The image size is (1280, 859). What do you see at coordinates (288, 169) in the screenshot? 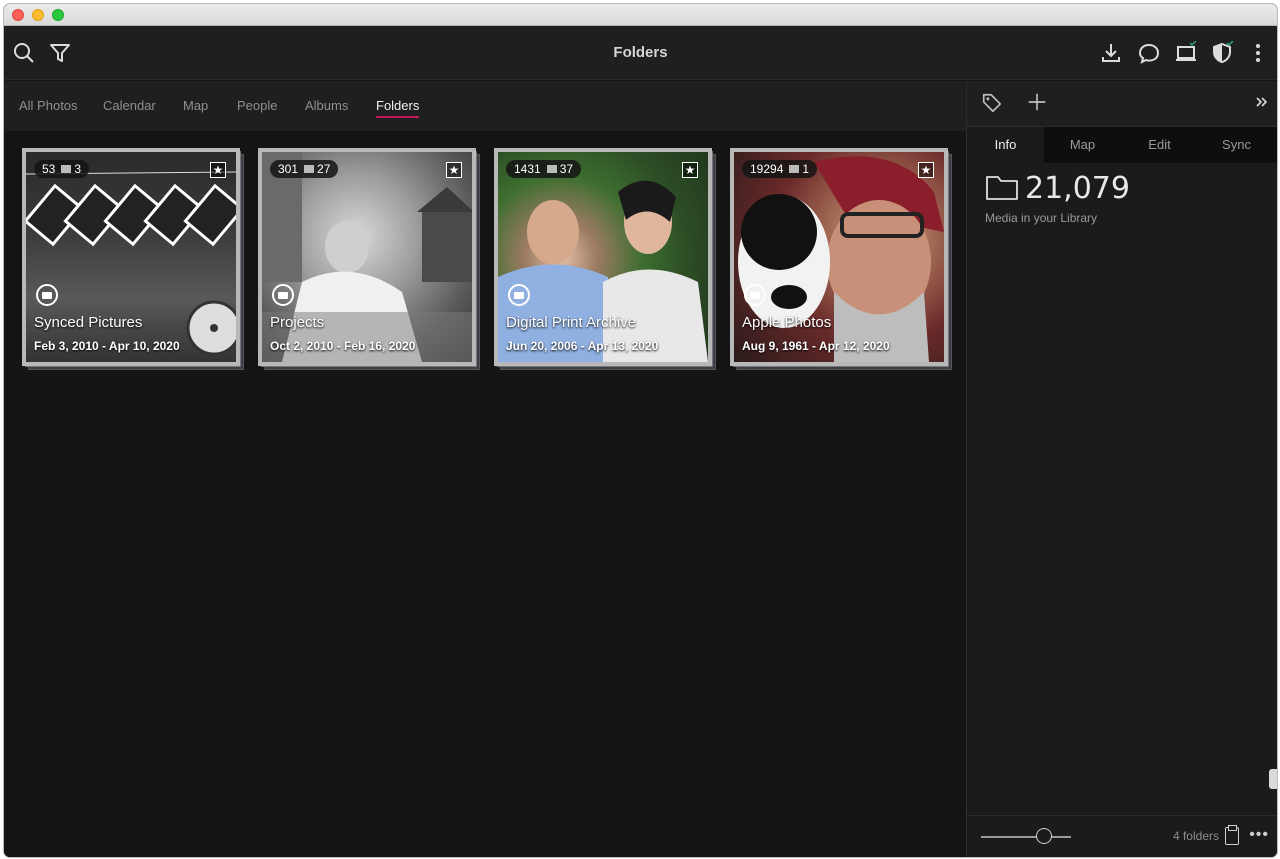
I see `photo-count: 301` at bounding box center [288, 169].